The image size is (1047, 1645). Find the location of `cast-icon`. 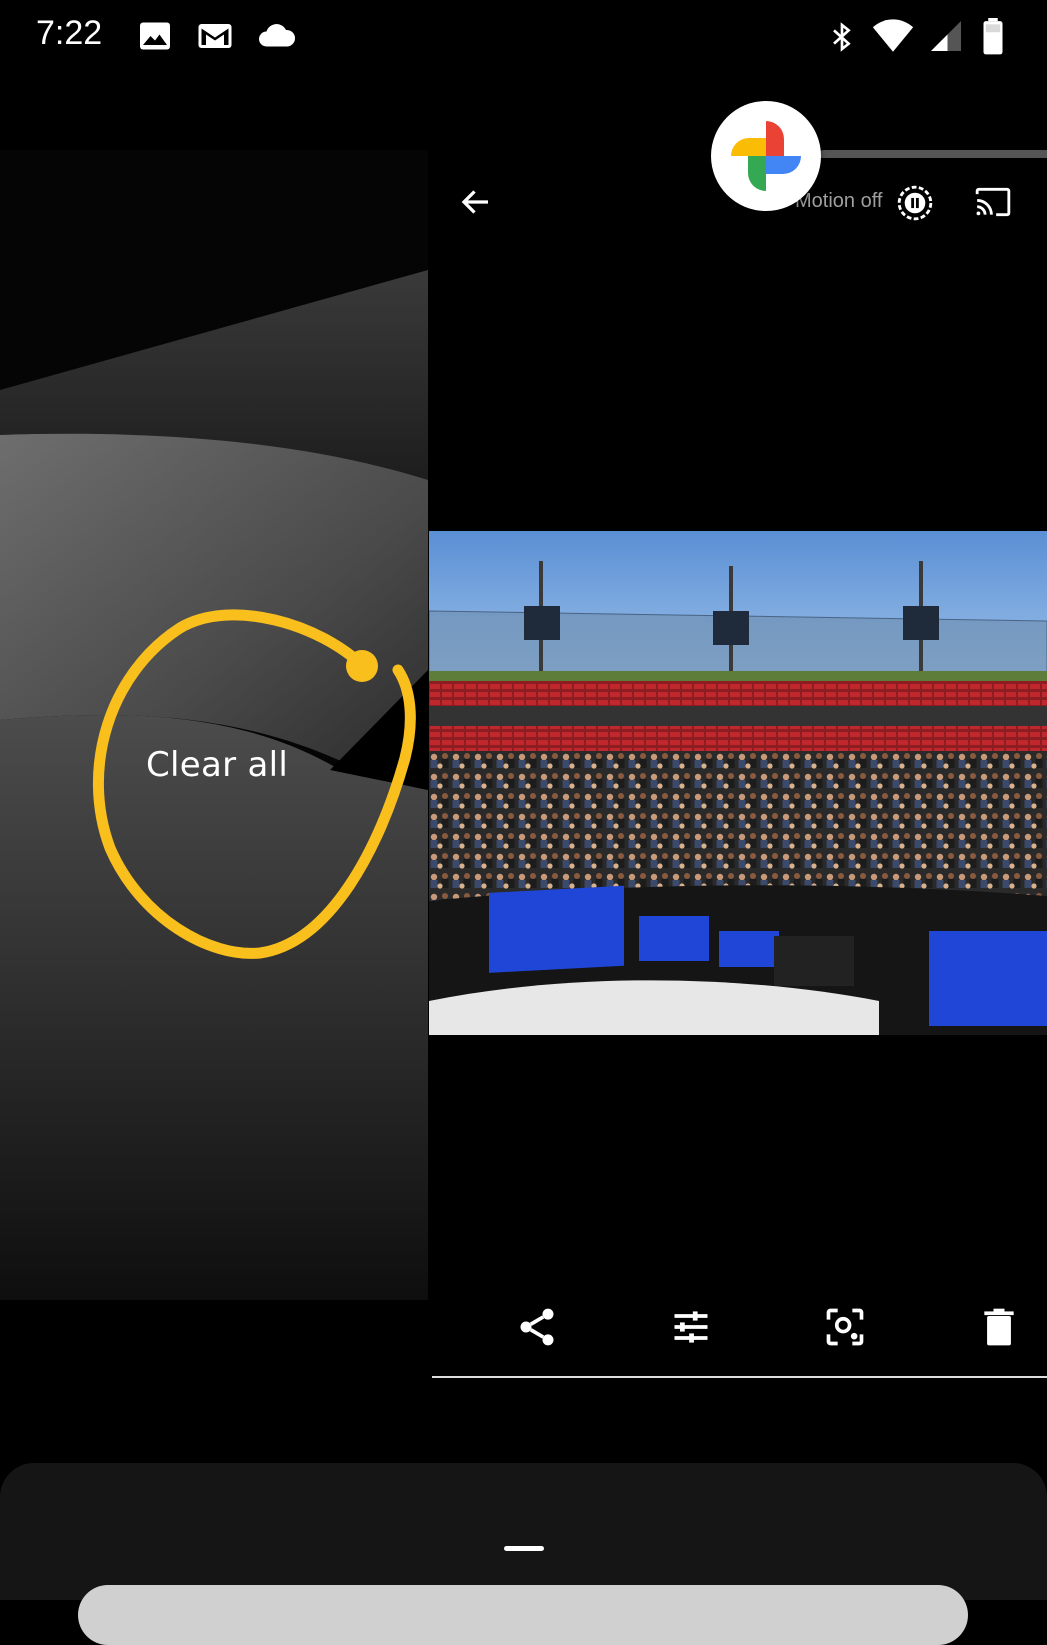

cast-icon is located at coordinates (993, 204).